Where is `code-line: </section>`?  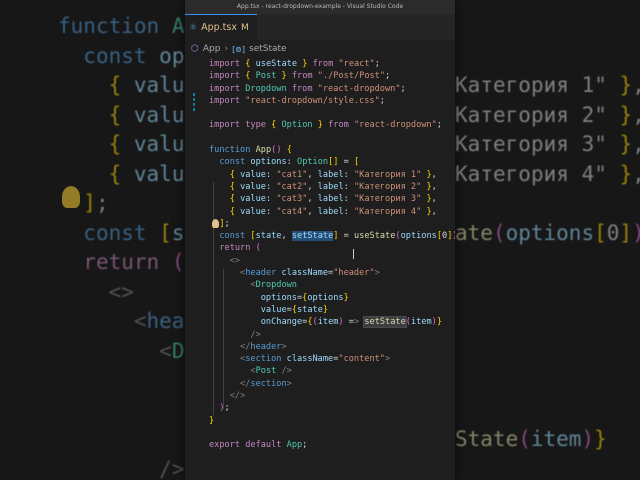
code-line: </section> is located at coordinates (266, 383).